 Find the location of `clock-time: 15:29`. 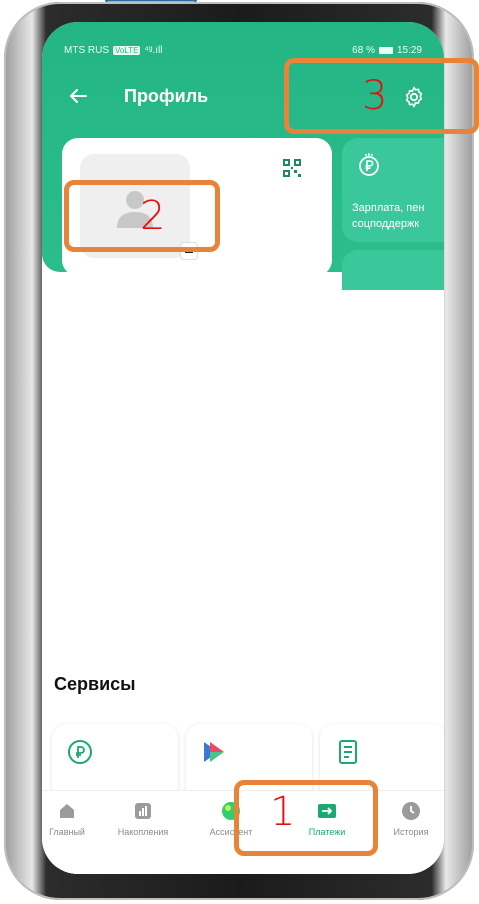

clock-time: 15:29 is located at coordinates (409, 50).